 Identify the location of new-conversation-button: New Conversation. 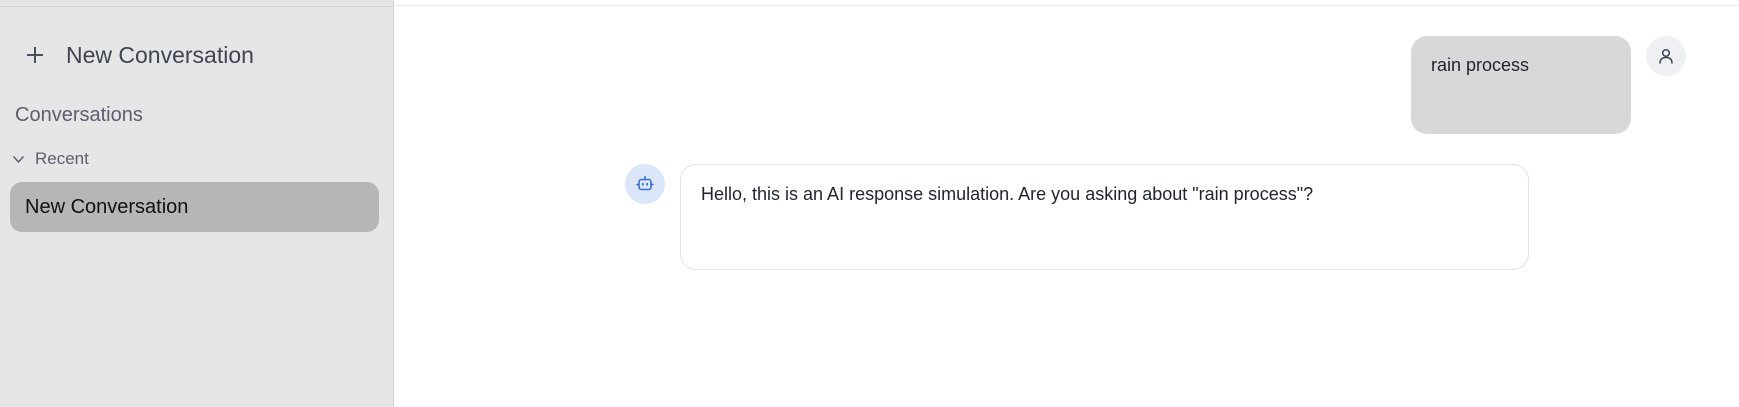
(140, 55).